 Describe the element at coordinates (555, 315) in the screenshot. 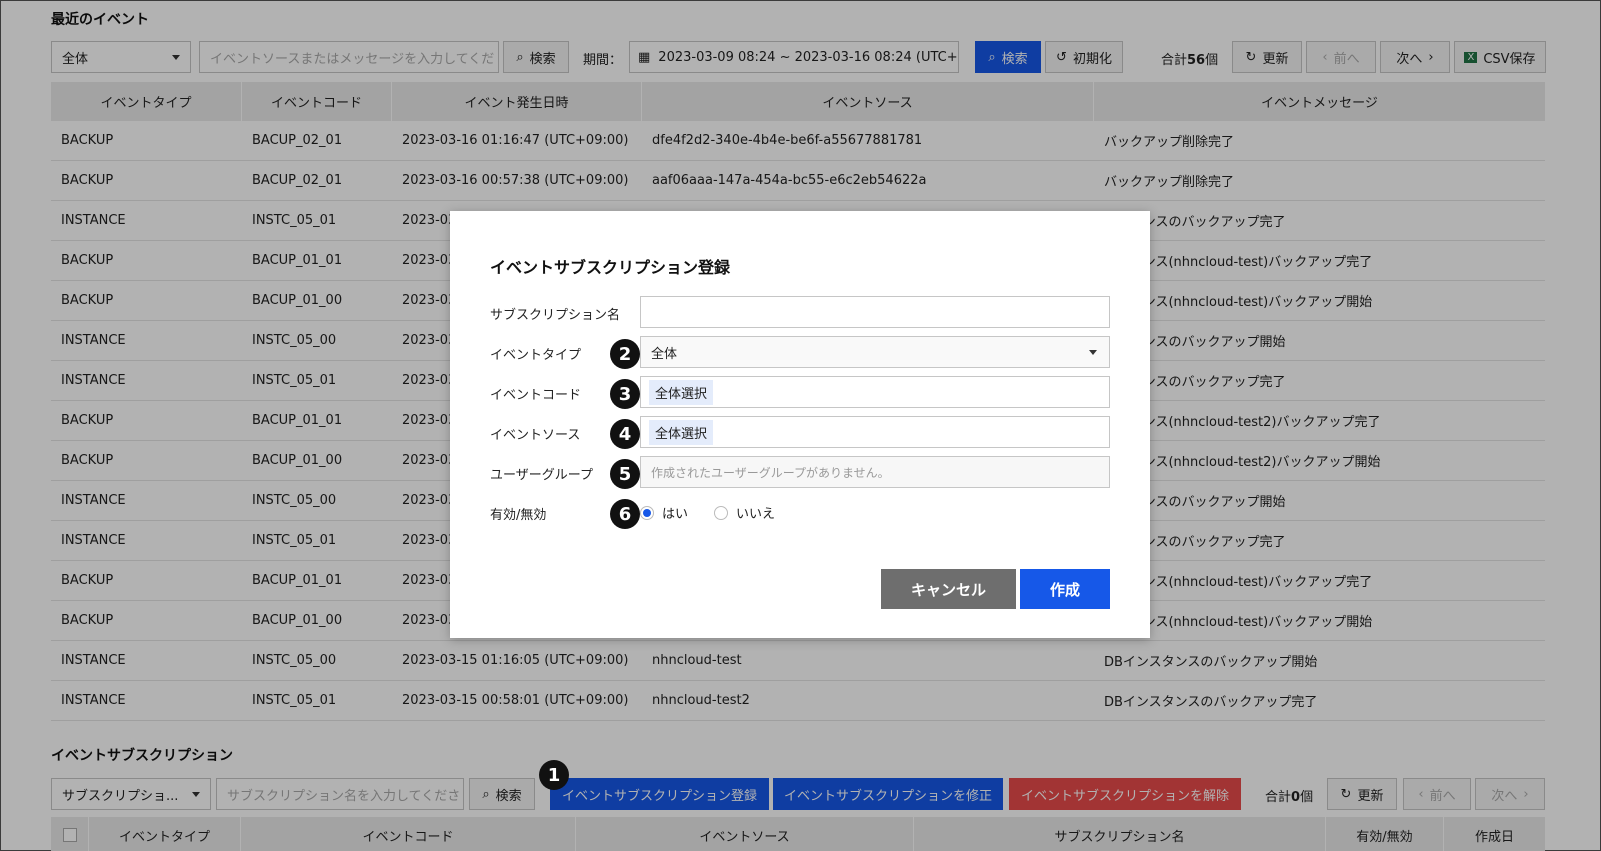

I see `subscription-name-label: サブスクリプション名` at that location.